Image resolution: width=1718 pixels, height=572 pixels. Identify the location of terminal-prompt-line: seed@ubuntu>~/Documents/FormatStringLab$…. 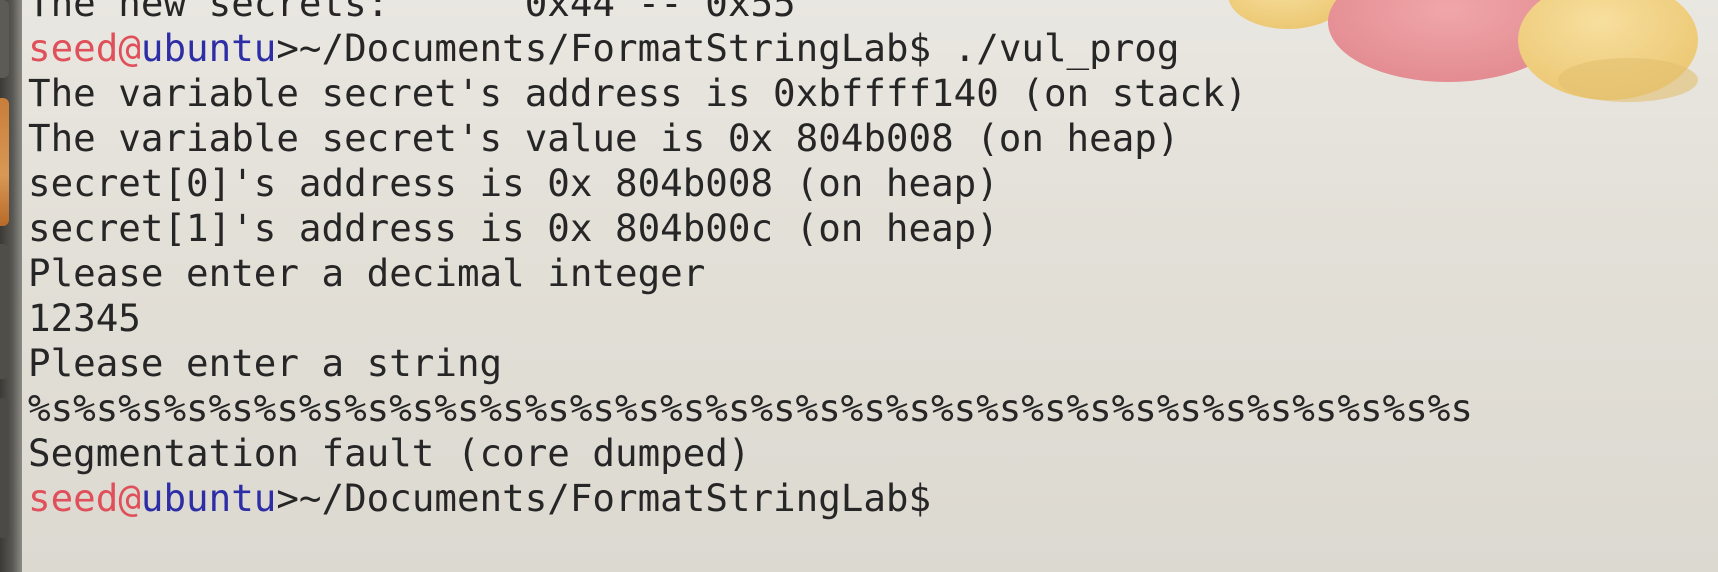
(873, 48).